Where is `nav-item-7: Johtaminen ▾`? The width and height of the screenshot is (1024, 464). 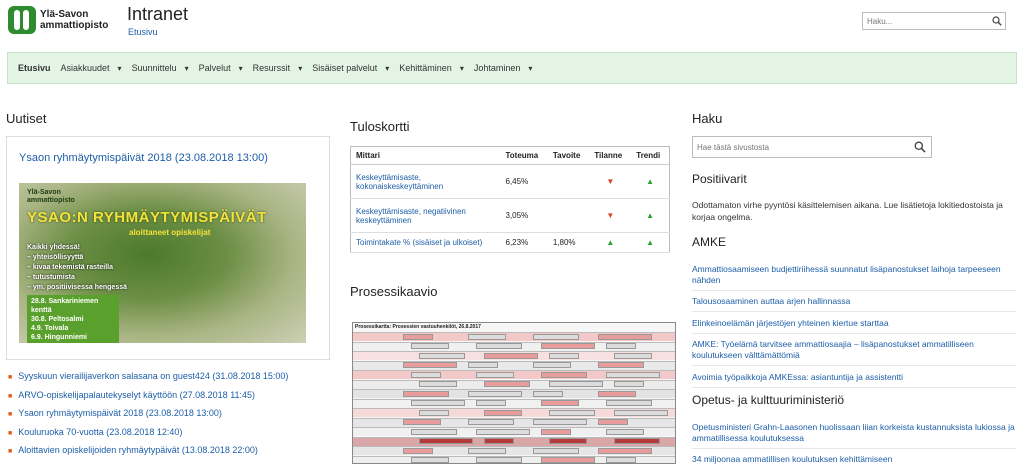
nav-item-7: Johtaminen ▾ is located at coordinates (503, 68).